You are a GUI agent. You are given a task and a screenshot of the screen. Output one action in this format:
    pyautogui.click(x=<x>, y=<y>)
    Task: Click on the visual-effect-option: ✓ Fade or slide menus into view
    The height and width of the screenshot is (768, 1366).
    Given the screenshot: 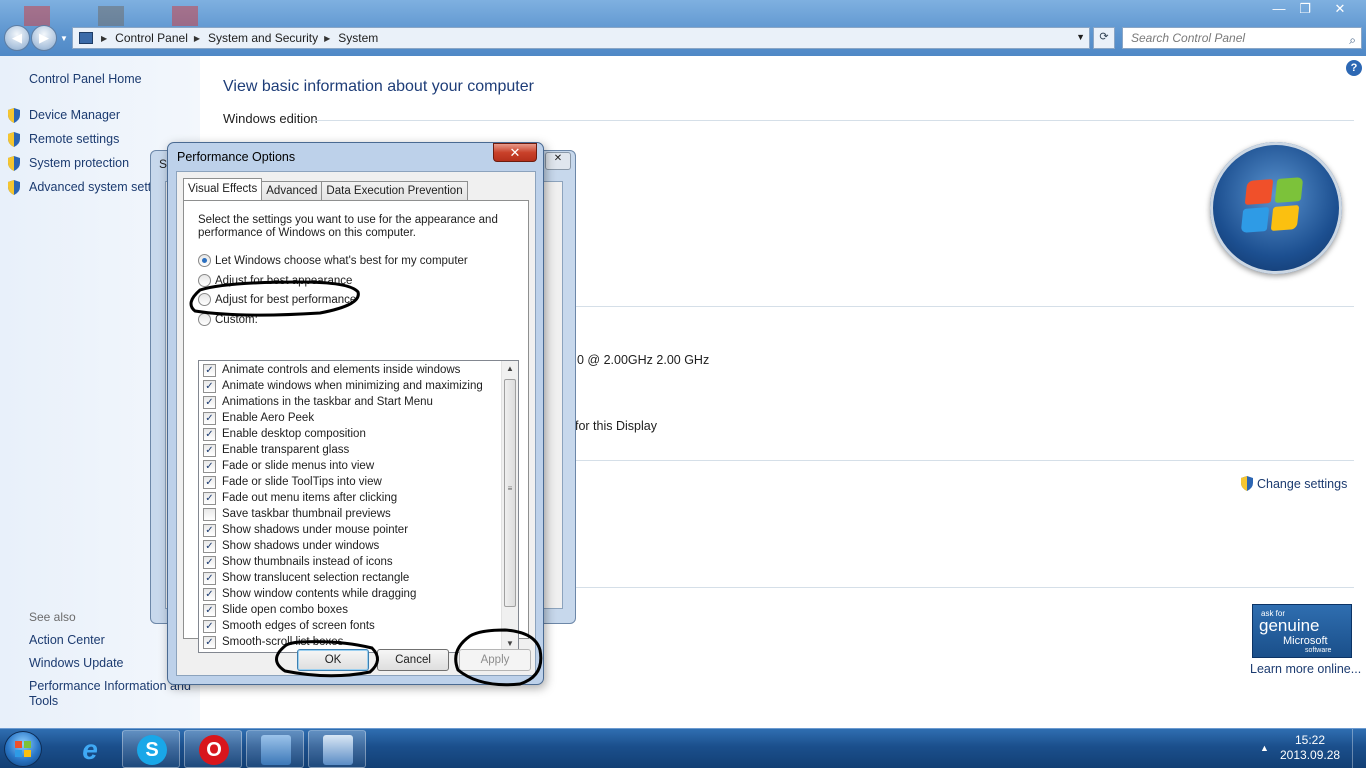 What is the action you would take?
    pyautogui.click(x=288, y=466)
    